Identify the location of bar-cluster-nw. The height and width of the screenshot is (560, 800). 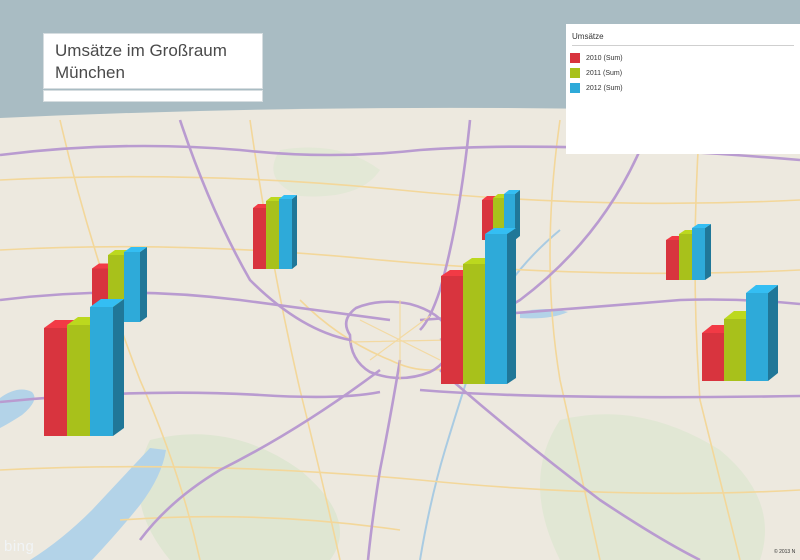
(275, 232).